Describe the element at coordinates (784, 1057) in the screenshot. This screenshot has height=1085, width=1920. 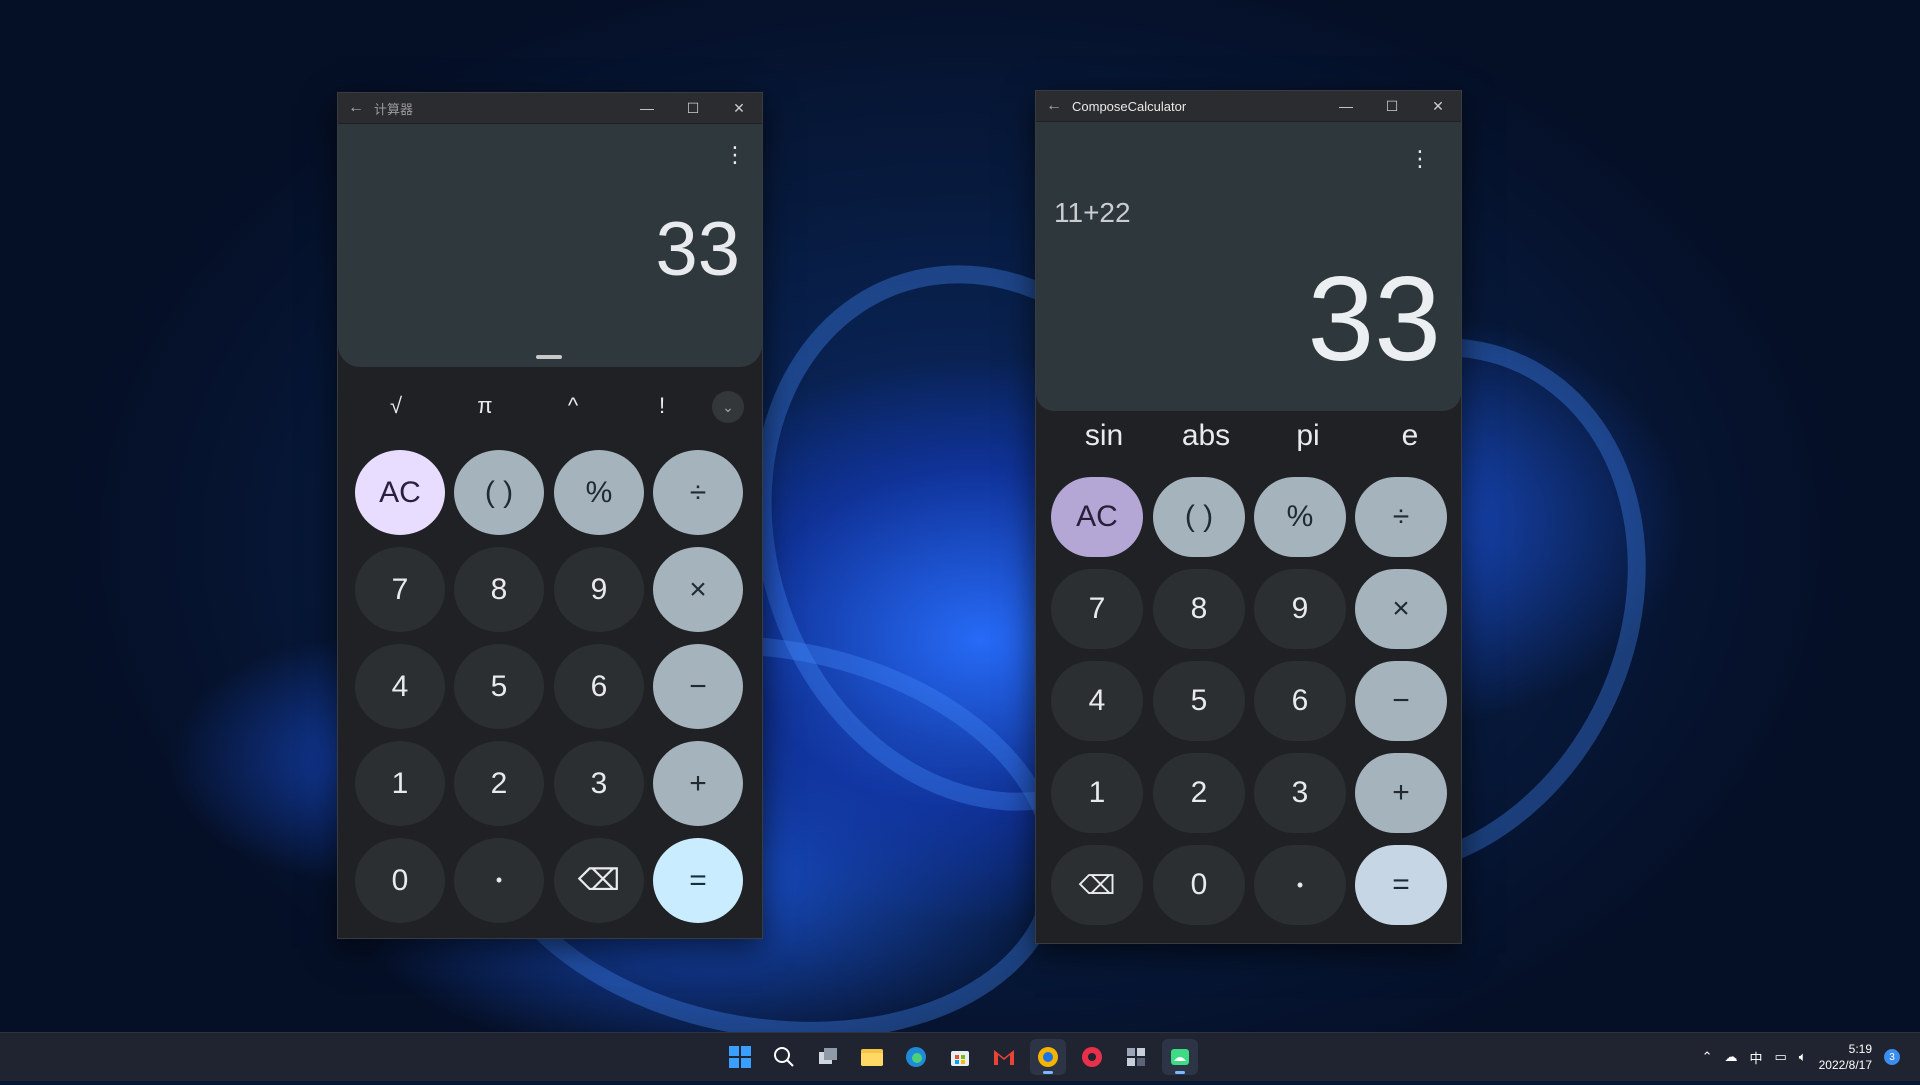
I see `search-icon` at that location.